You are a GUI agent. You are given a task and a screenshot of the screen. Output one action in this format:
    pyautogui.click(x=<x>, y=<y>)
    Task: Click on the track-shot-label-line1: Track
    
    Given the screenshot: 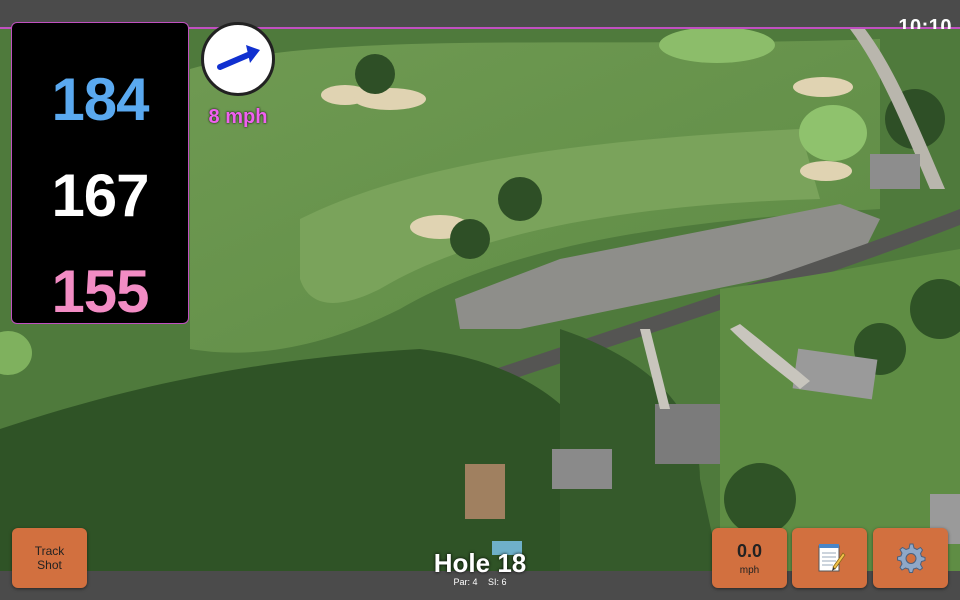 What is the action you would take?
    pyautogui.click(x=49, y=551)
    